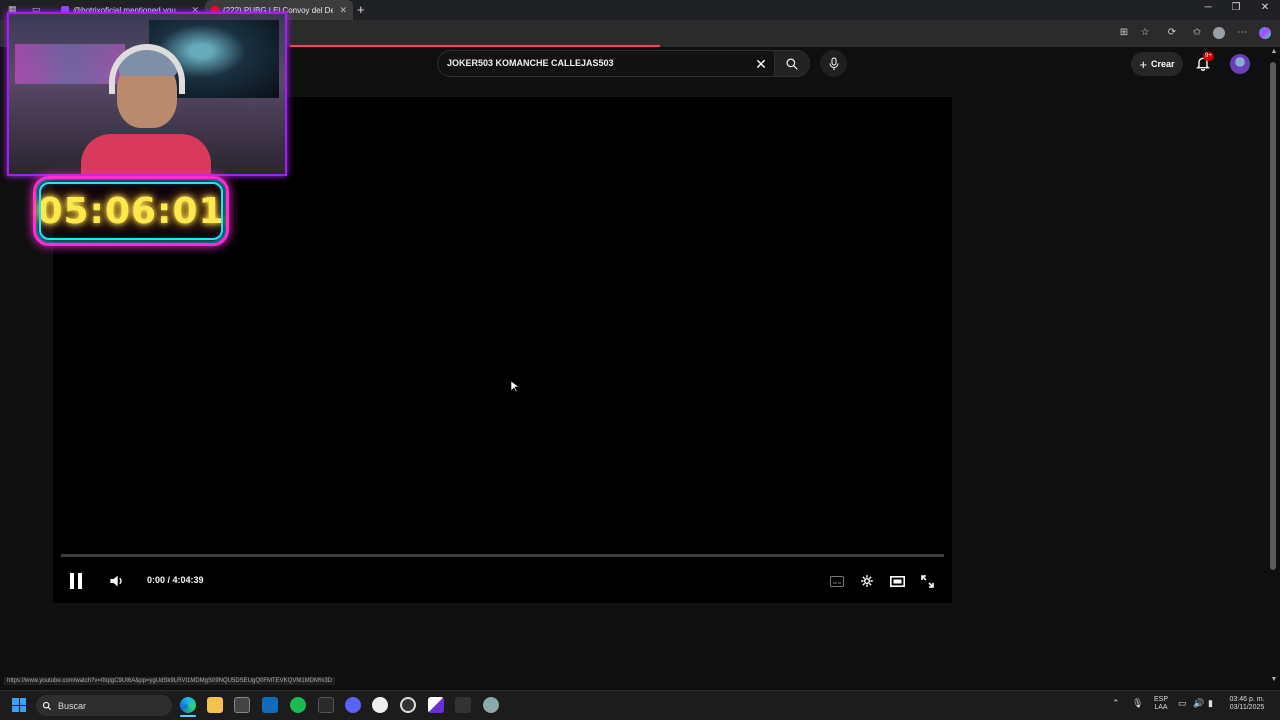  I want to click on profile-icon, so click(1219, 33).